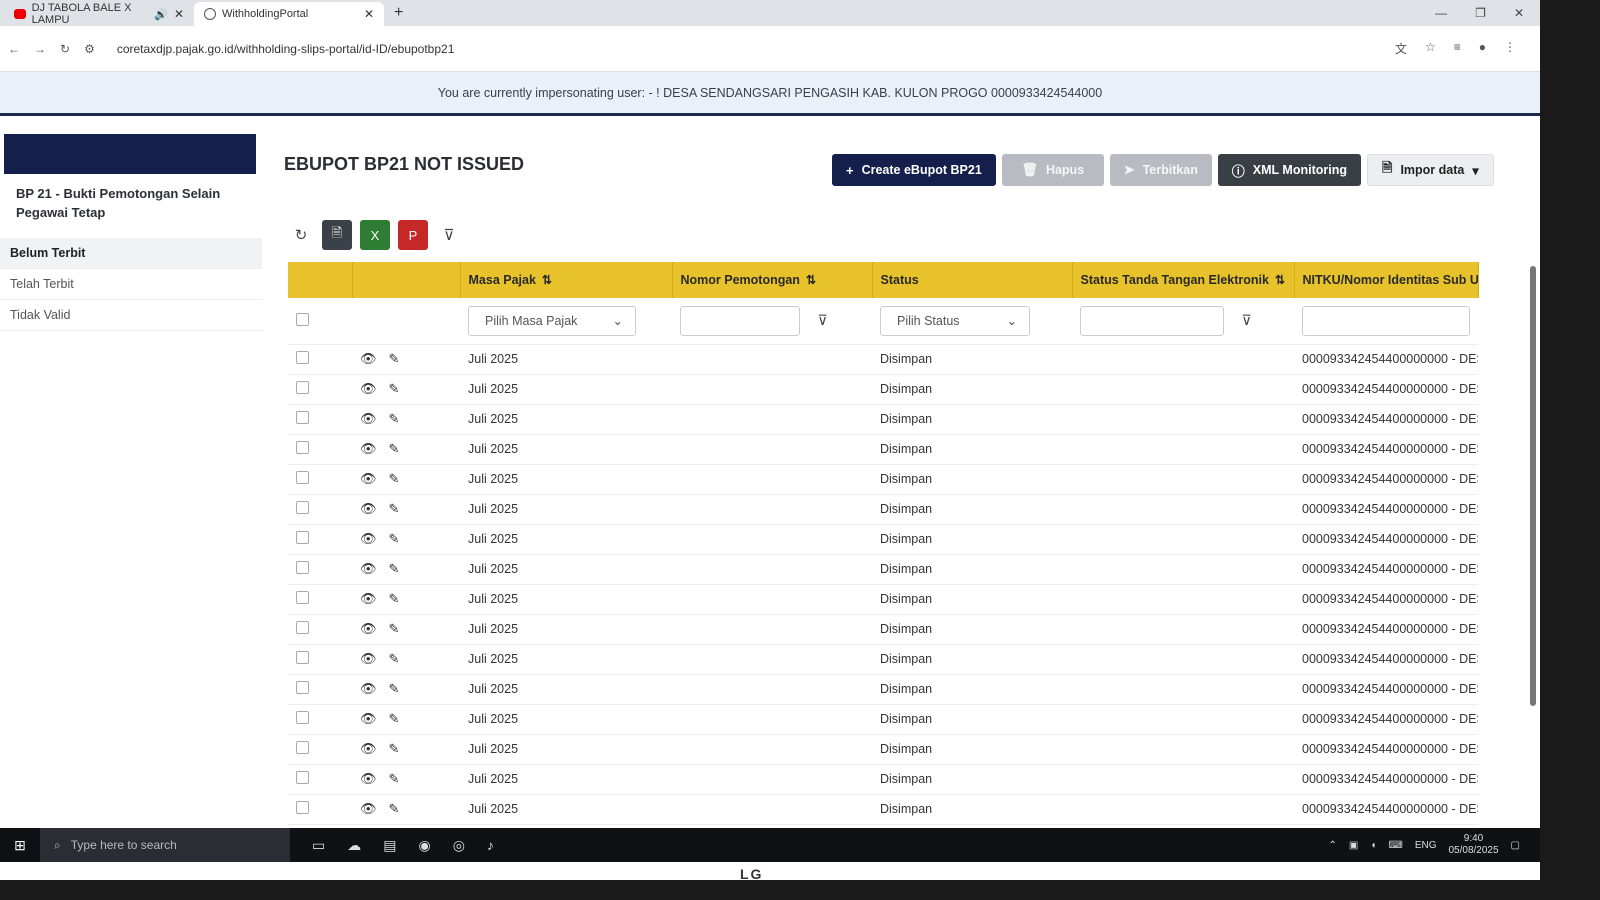 The image size is (1600, 900). What do you see at coordinates (1395, 845) in the screenshot?
I see `keyboard-icon: ⌨` at bounding box center [1395, 845].